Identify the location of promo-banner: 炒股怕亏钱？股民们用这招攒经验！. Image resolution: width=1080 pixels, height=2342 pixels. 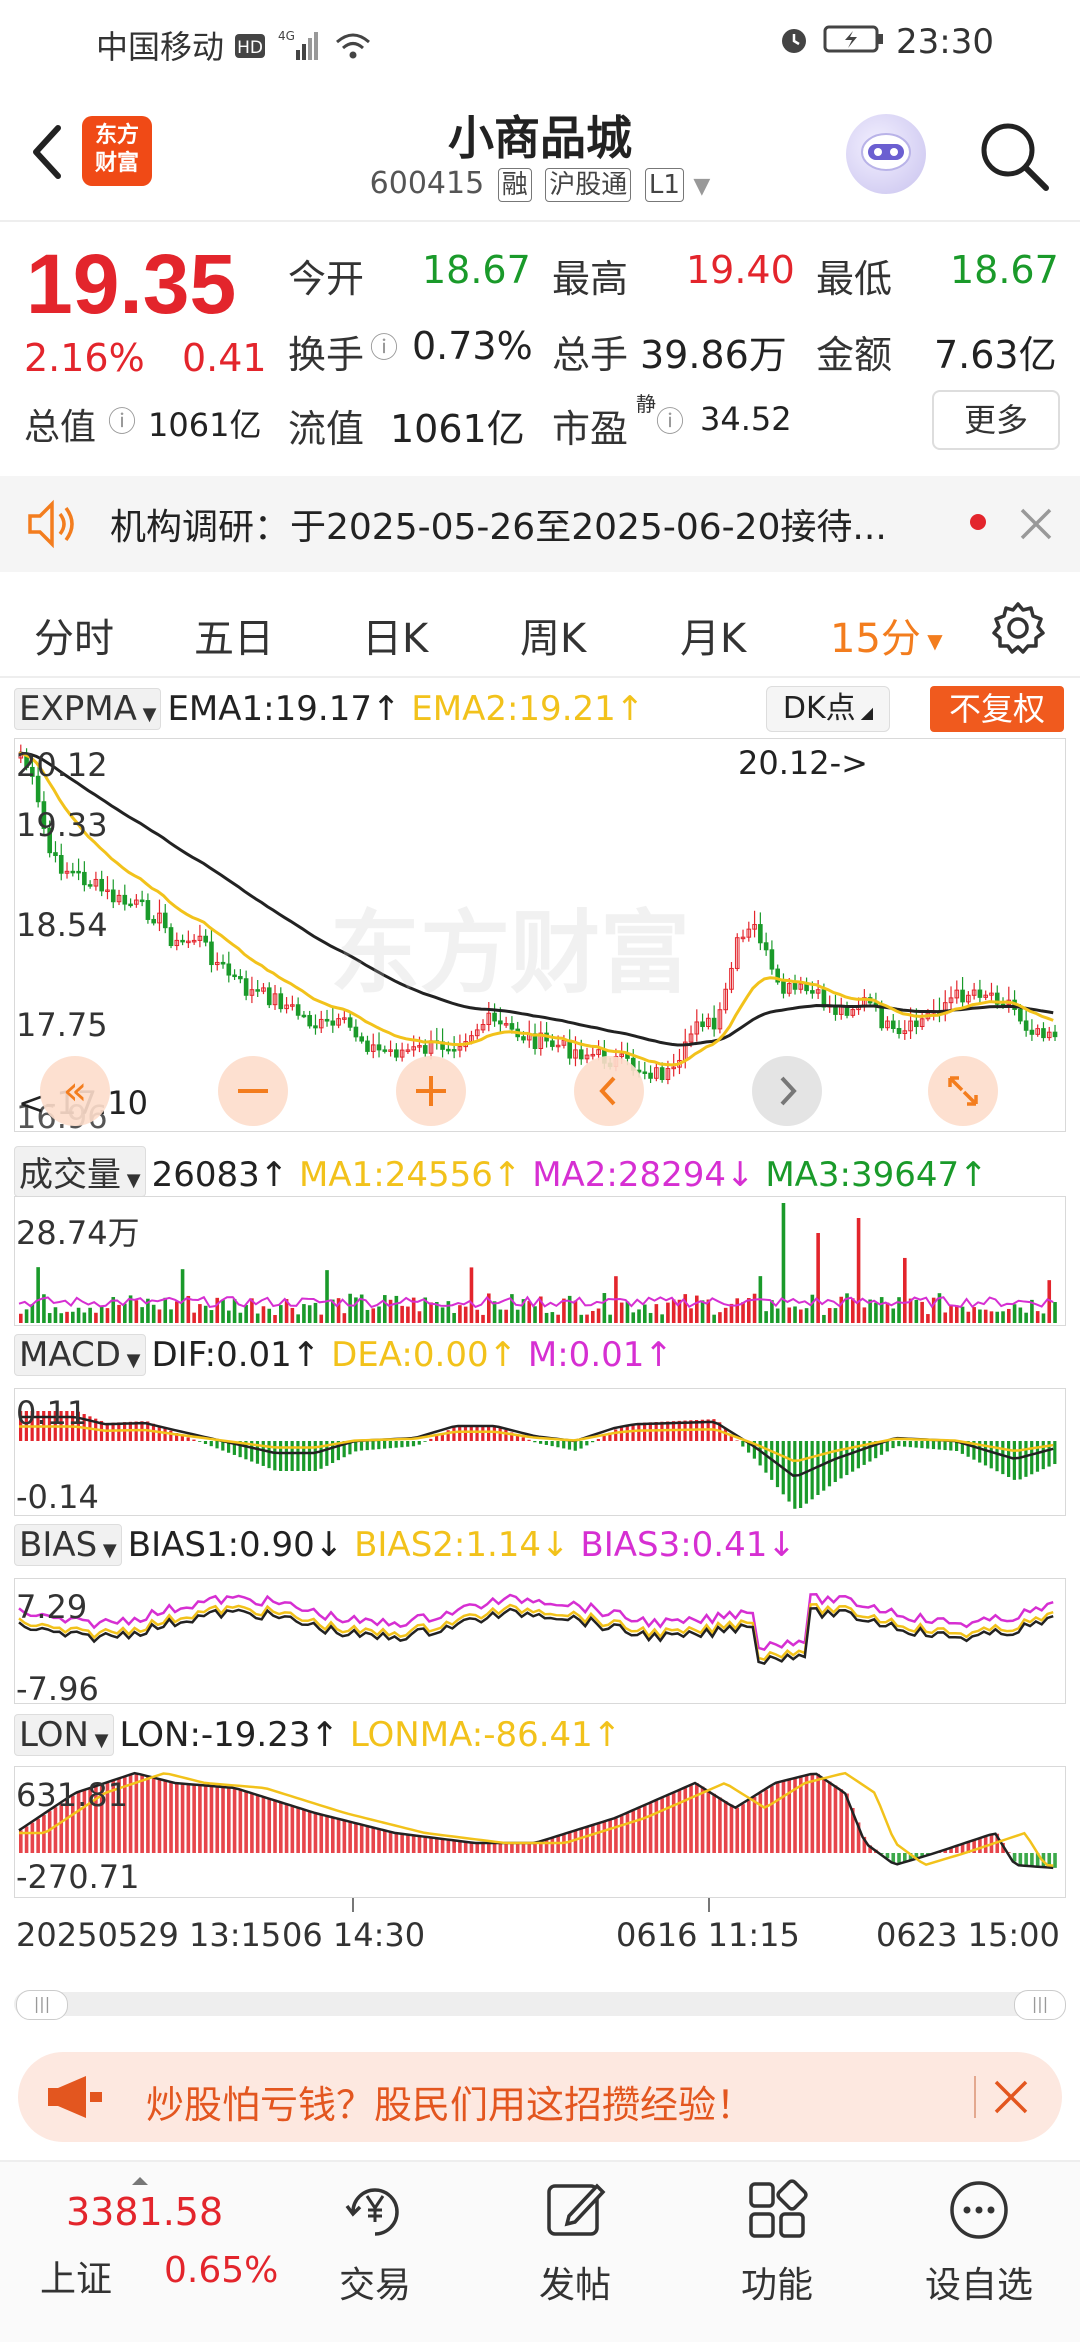
(540, 2097).